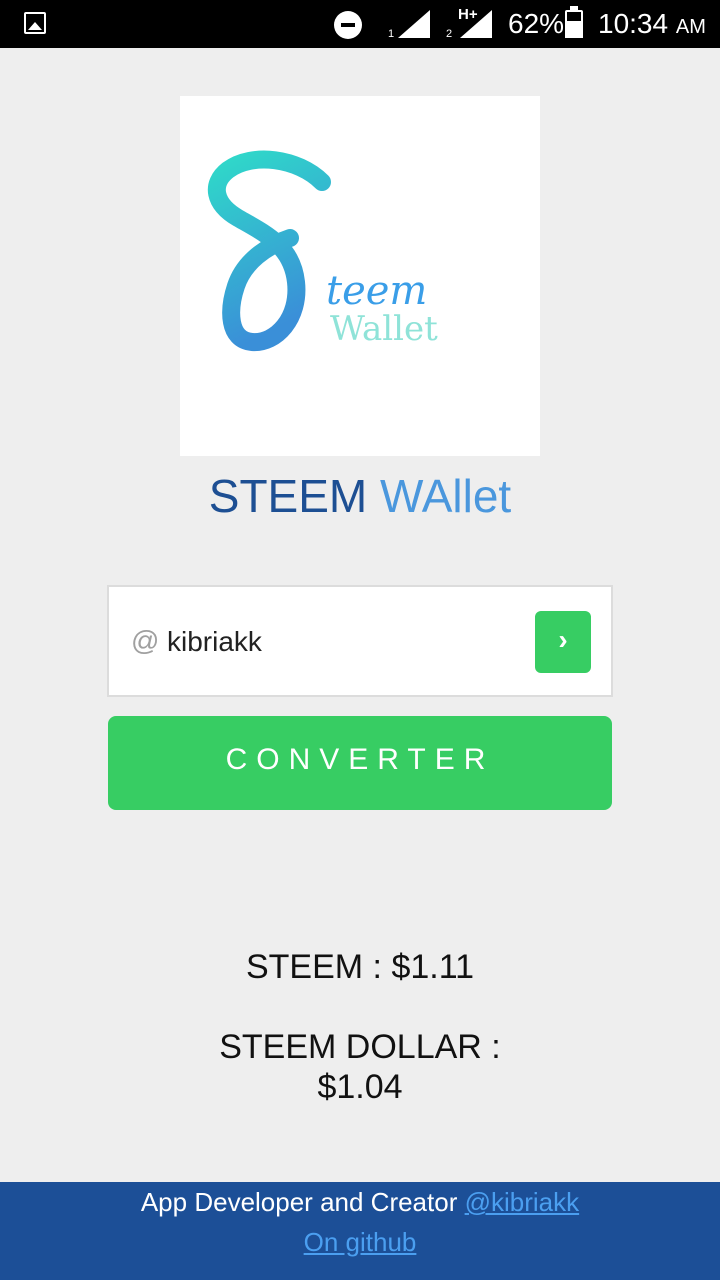 The height and width of the screenshot is (1280, 720). Describe the element at coordinates (288, 496) in the screenshot. I see `app-title-part1: STEEM` at that location.